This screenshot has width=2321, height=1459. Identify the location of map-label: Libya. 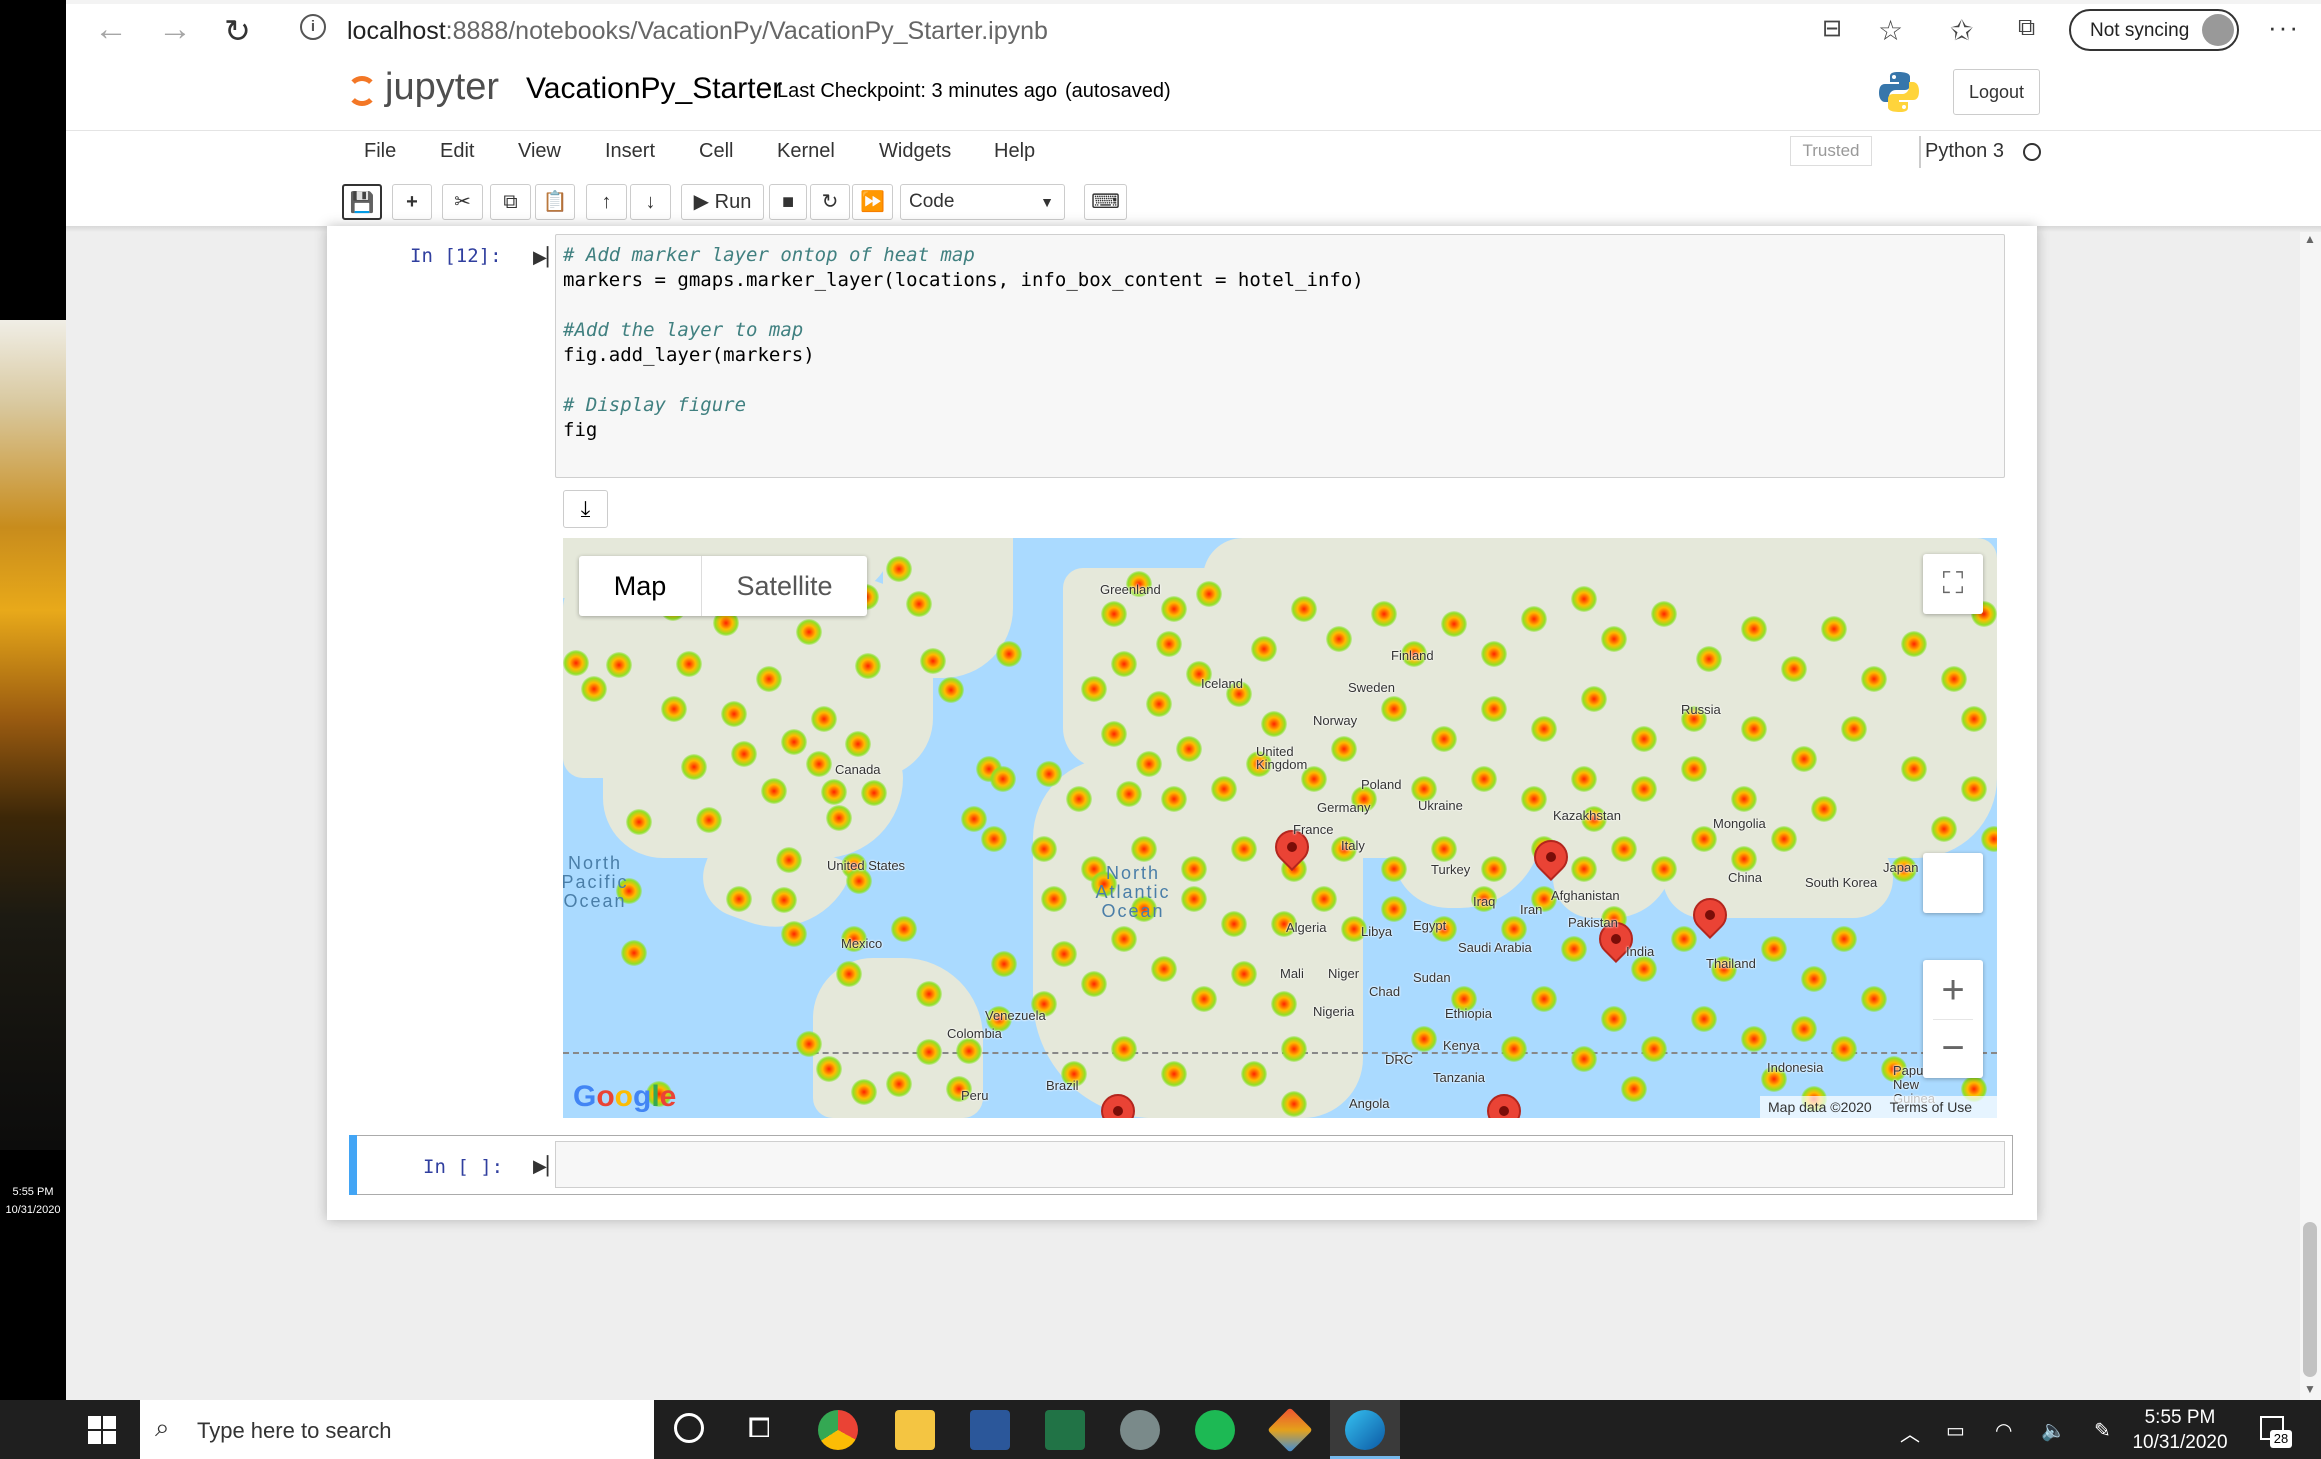
(1377, 931).